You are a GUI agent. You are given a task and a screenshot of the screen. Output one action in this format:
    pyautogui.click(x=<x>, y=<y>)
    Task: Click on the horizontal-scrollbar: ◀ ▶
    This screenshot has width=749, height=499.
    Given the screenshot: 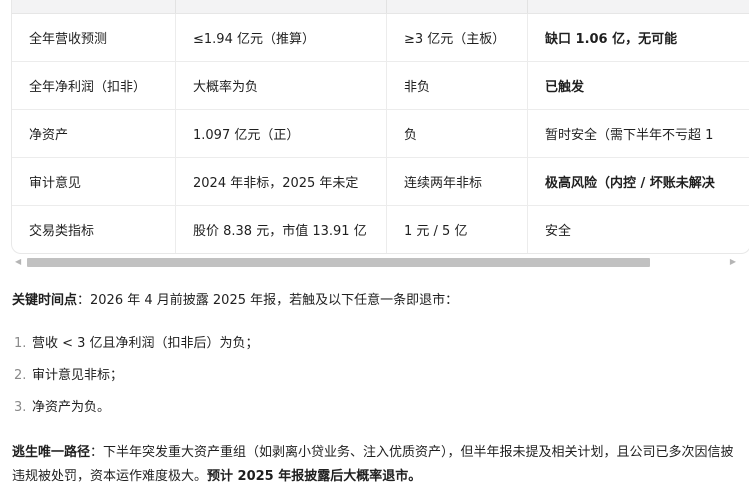 What is the action you would take?
    pyautogui.click(x=373, y=262)
    